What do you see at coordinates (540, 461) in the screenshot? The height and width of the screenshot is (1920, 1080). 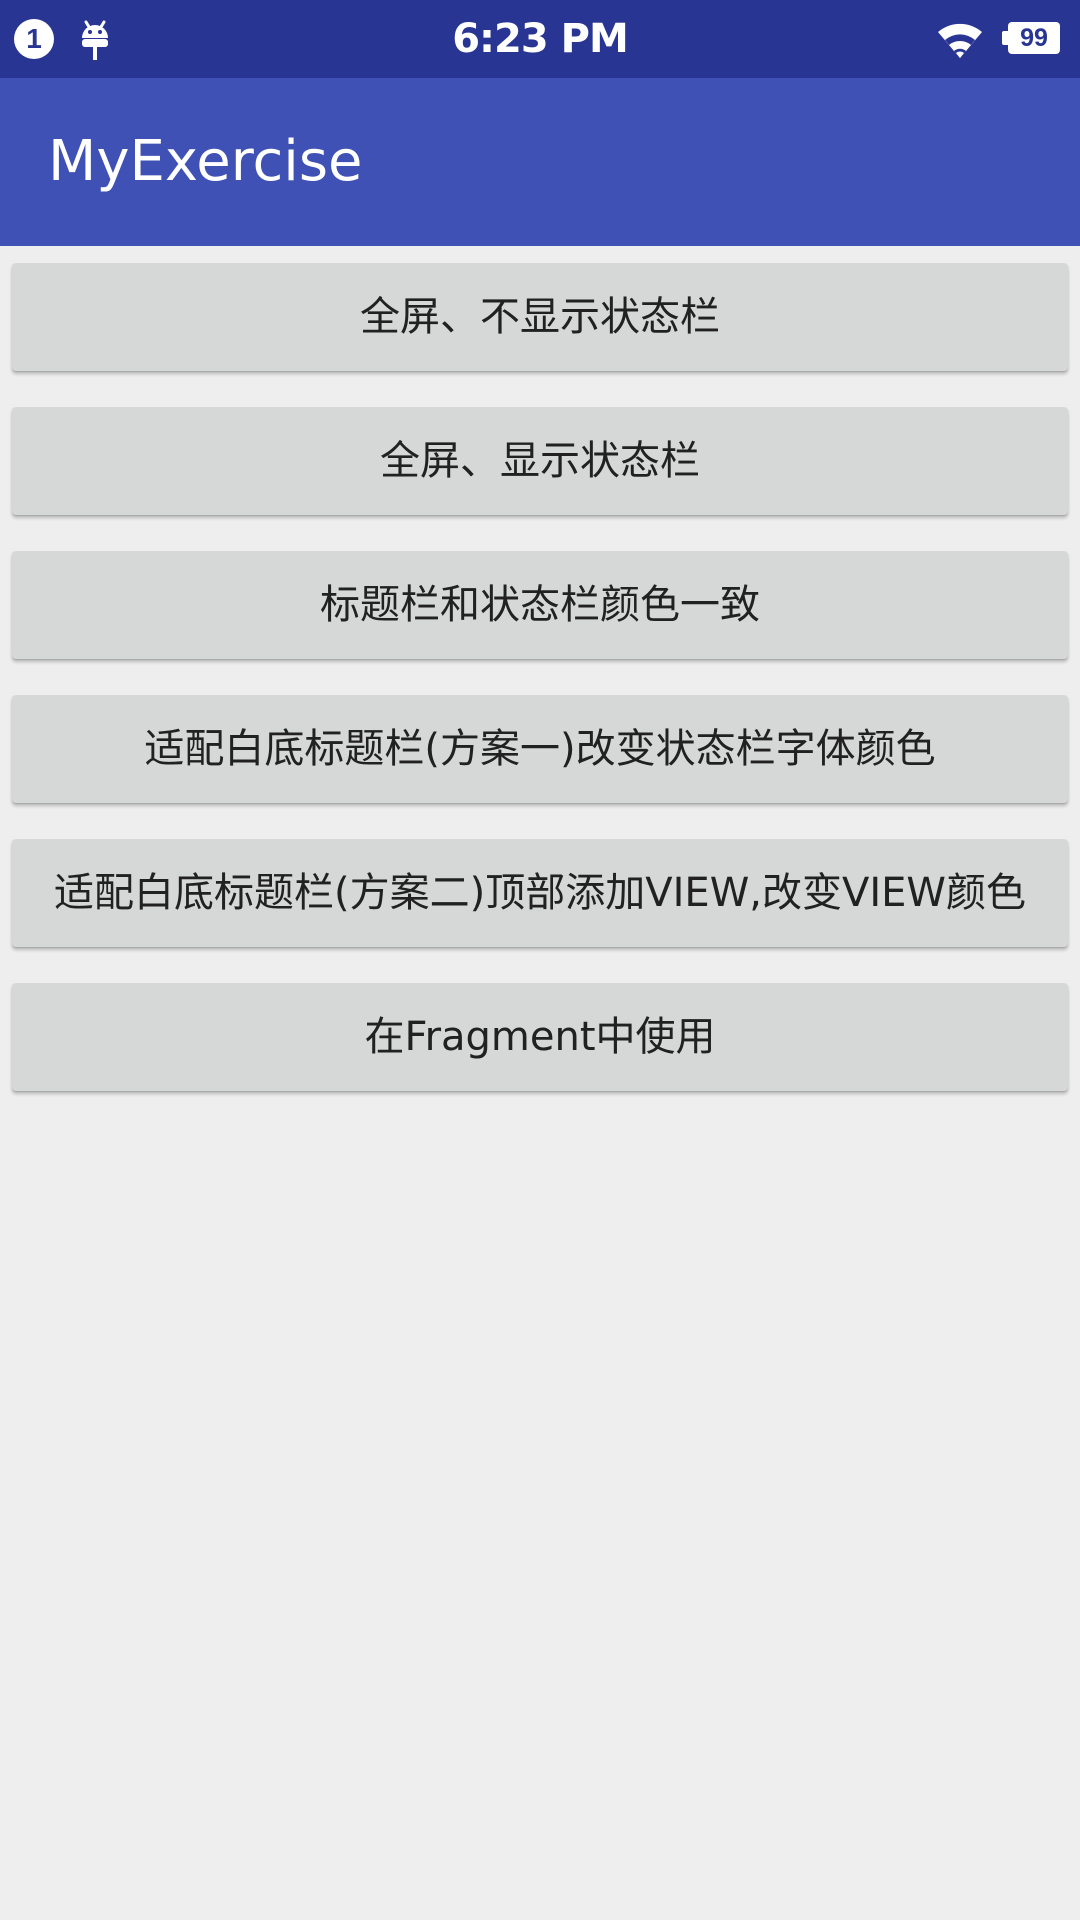 I see `fullscreen-show-status-bar-button: 全屏、显示状态栏` at bounding box center [540, 461].